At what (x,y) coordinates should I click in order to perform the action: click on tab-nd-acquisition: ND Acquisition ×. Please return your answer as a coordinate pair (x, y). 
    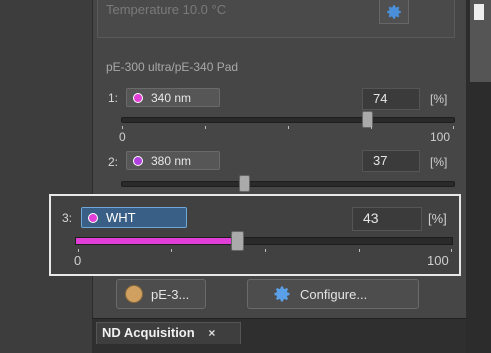
    Looking at the image, I should click on (168, 333).